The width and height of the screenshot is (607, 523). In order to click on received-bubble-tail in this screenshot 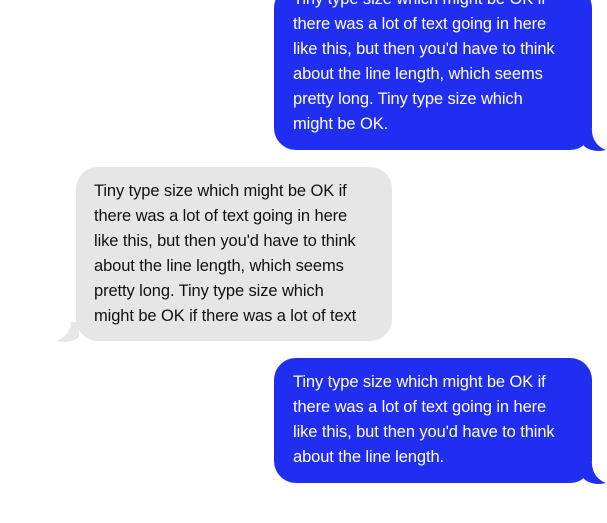, I will do `click(68, 333)`.